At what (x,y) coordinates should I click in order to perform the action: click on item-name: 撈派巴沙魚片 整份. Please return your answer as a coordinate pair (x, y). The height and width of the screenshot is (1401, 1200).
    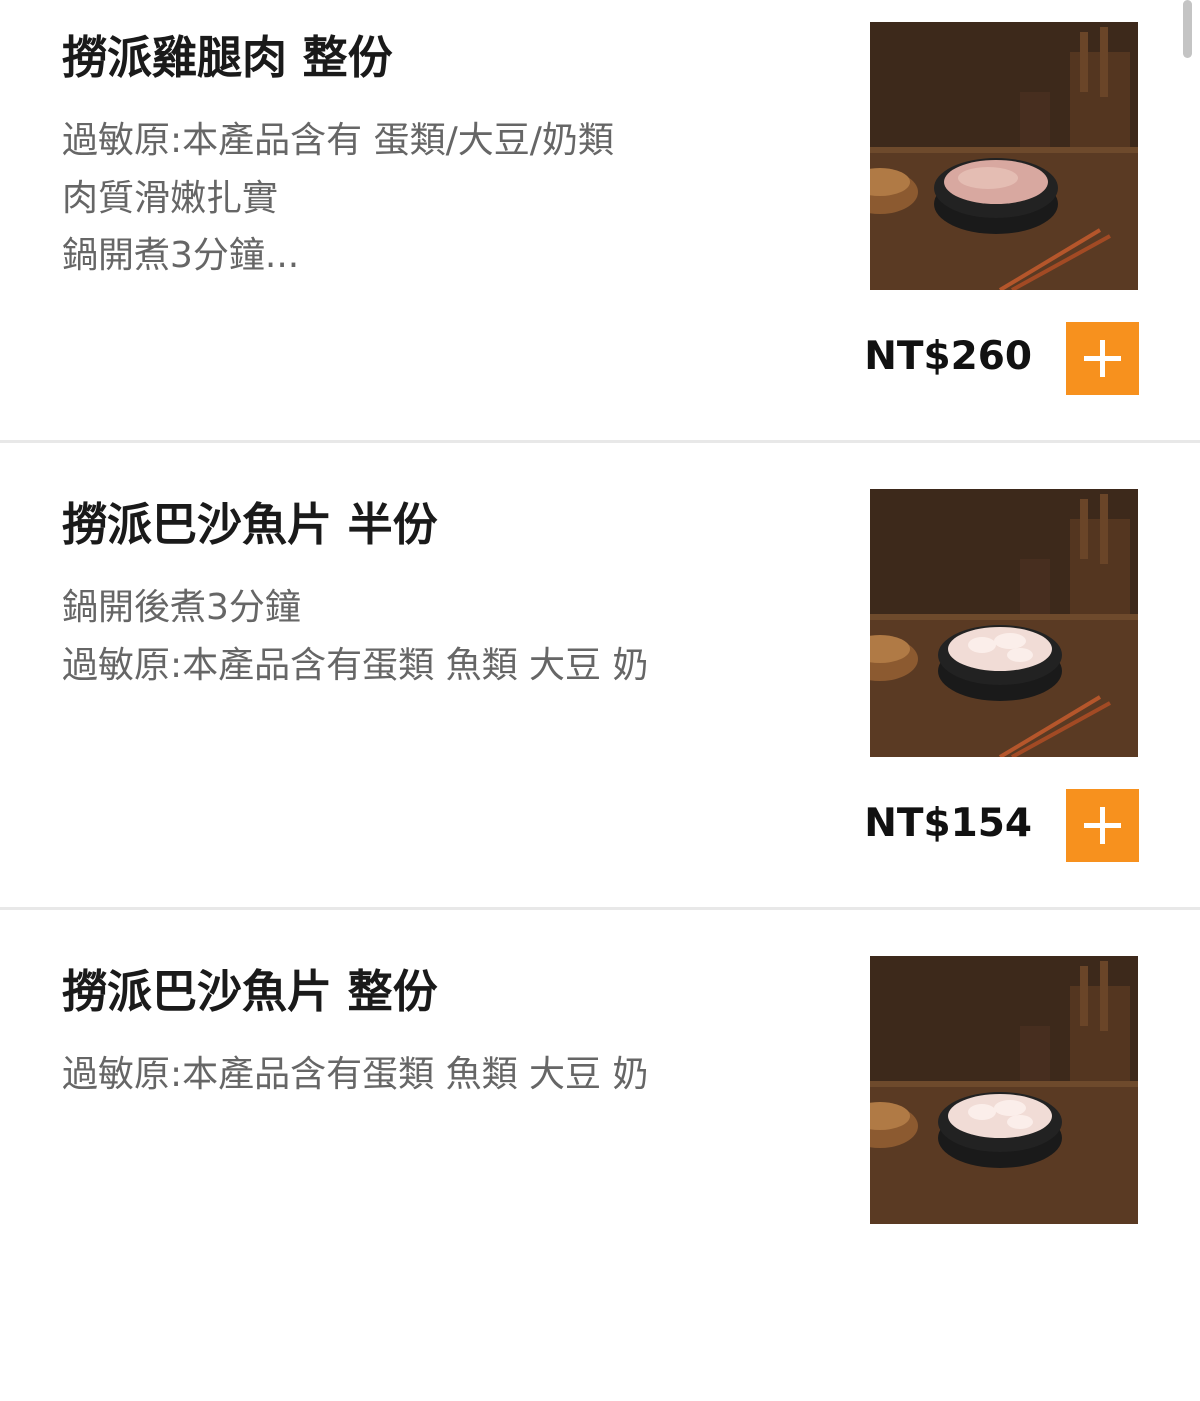
    Looking at the image, I should click on (250, 991).